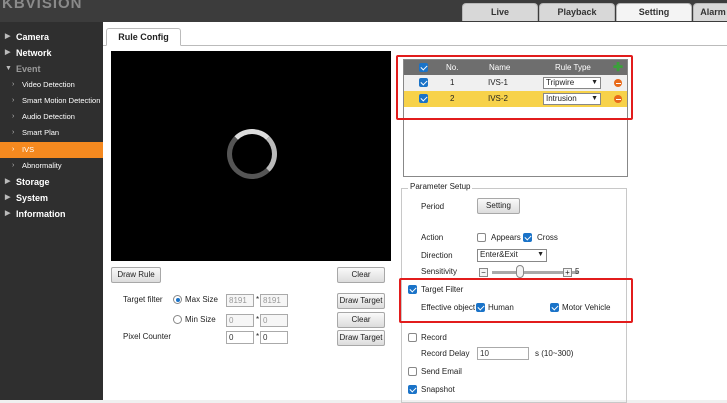 The height and width of the screenshot is (403, 727). I want to click on sidebar-item-abnormality: › Abnormality, so click(51, 166).